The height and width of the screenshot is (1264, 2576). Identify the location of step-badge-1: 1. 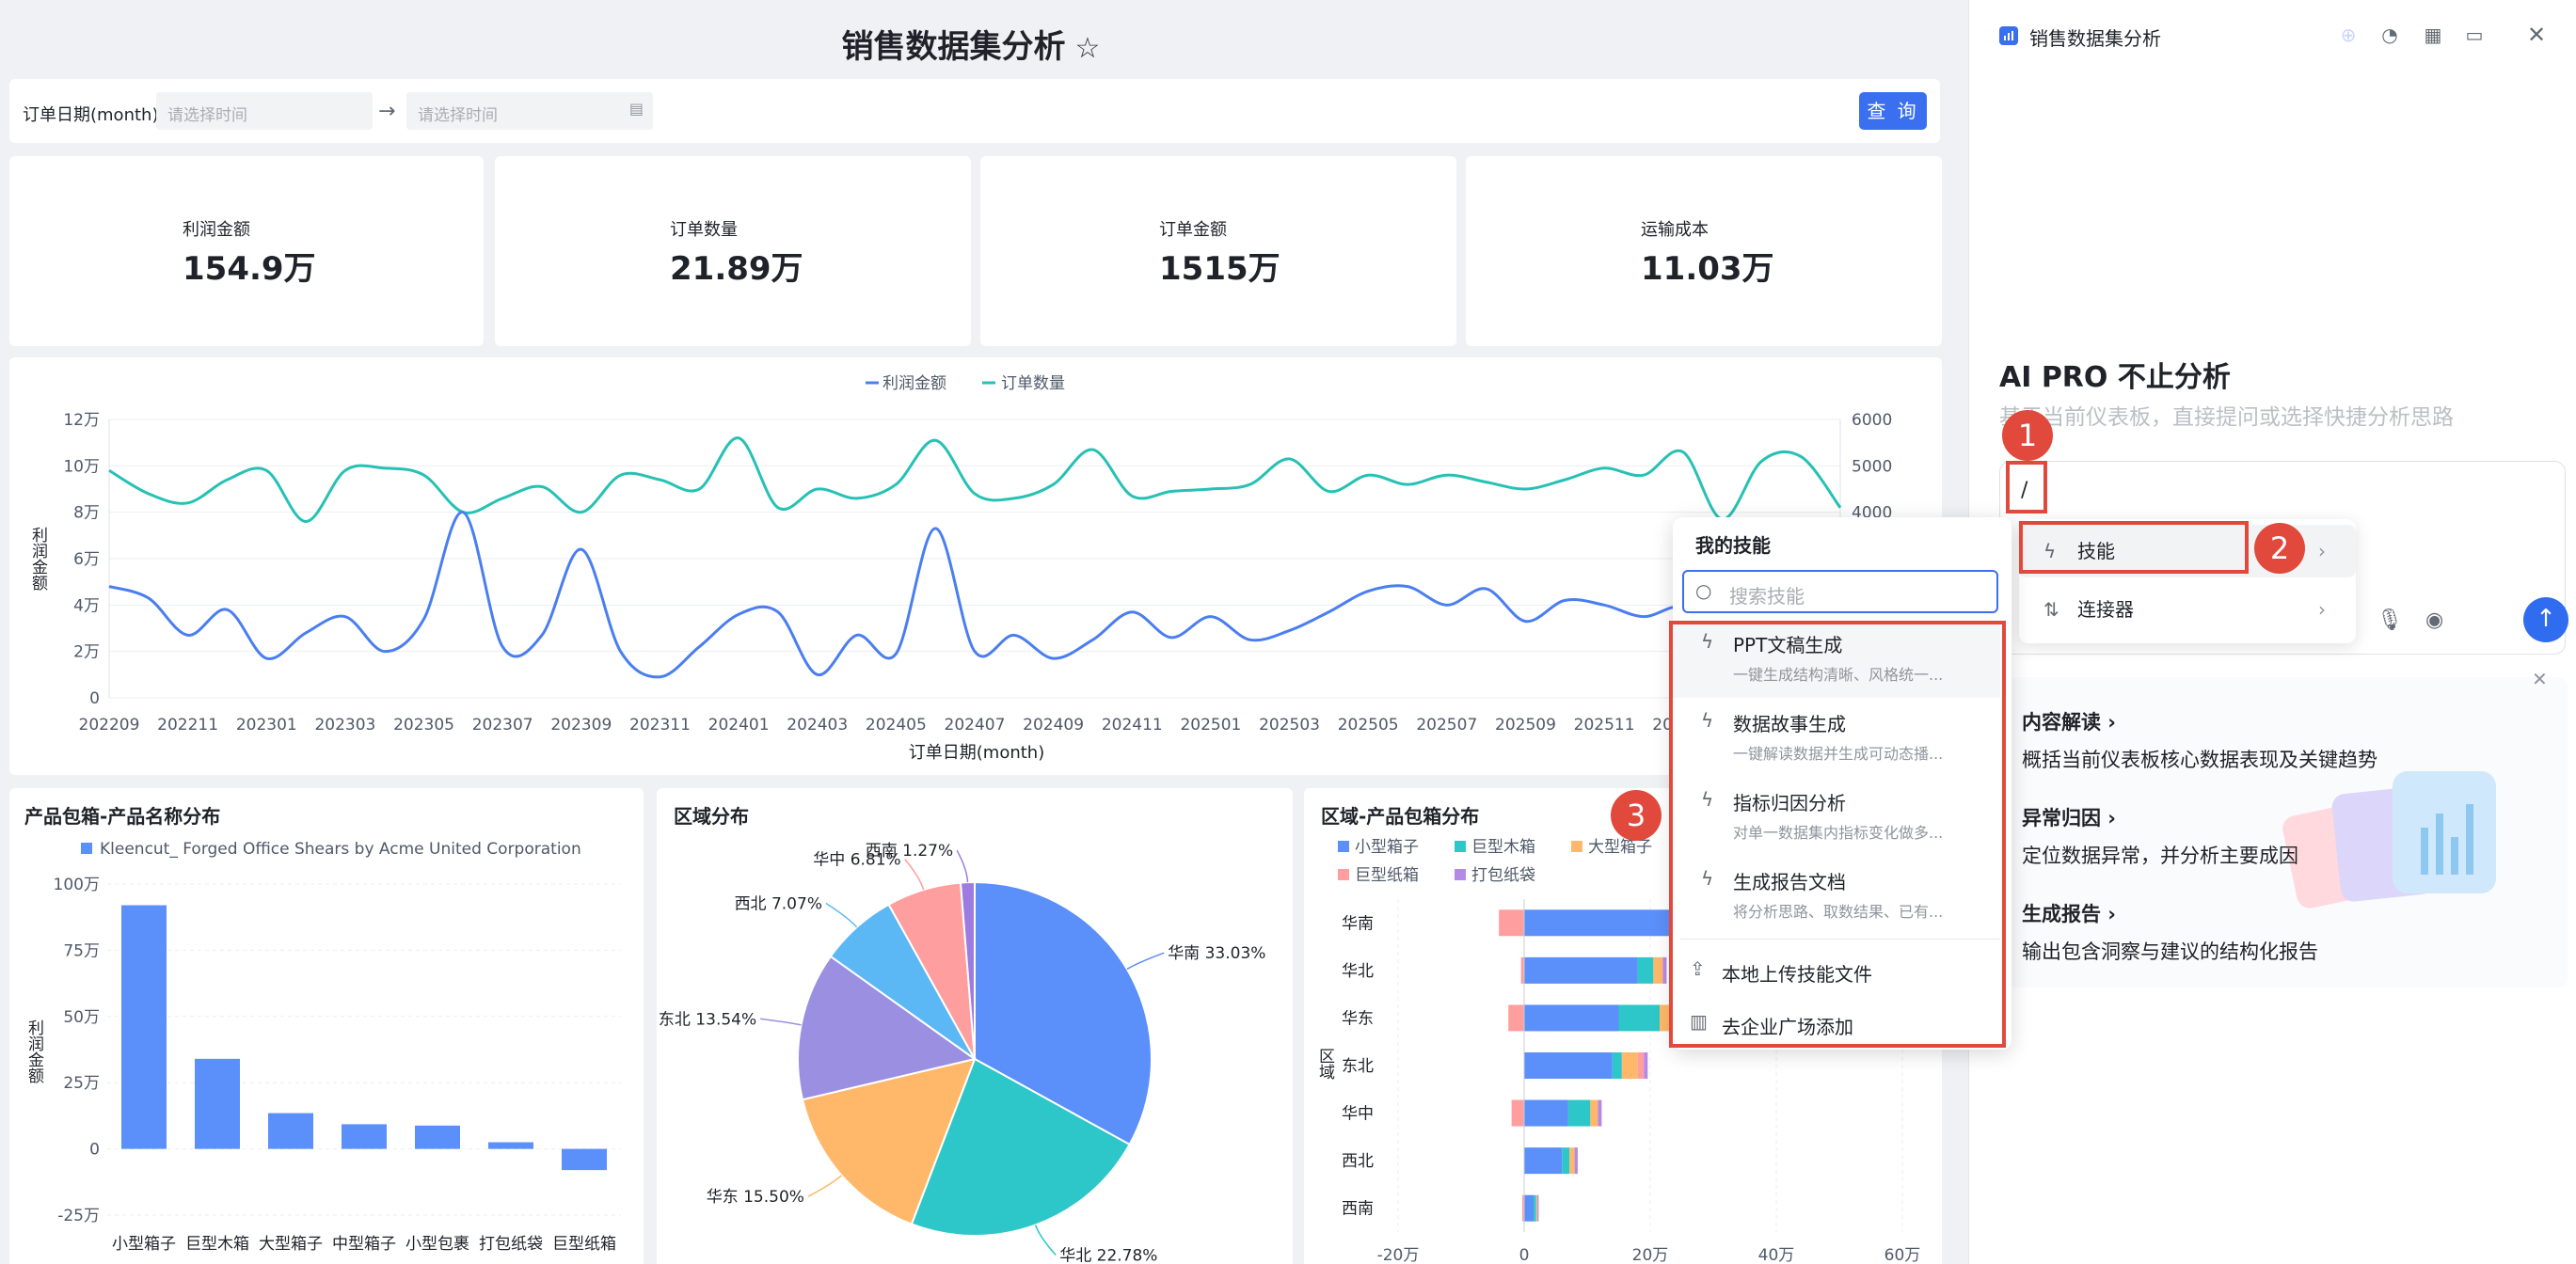
(2028, 435).